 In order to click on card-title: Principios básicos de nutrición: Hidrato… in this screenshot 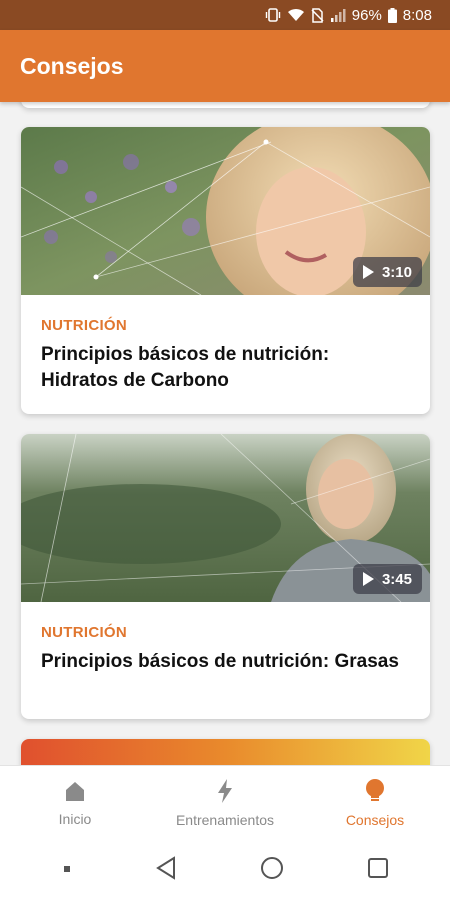, I will do `click(185, 367)`.